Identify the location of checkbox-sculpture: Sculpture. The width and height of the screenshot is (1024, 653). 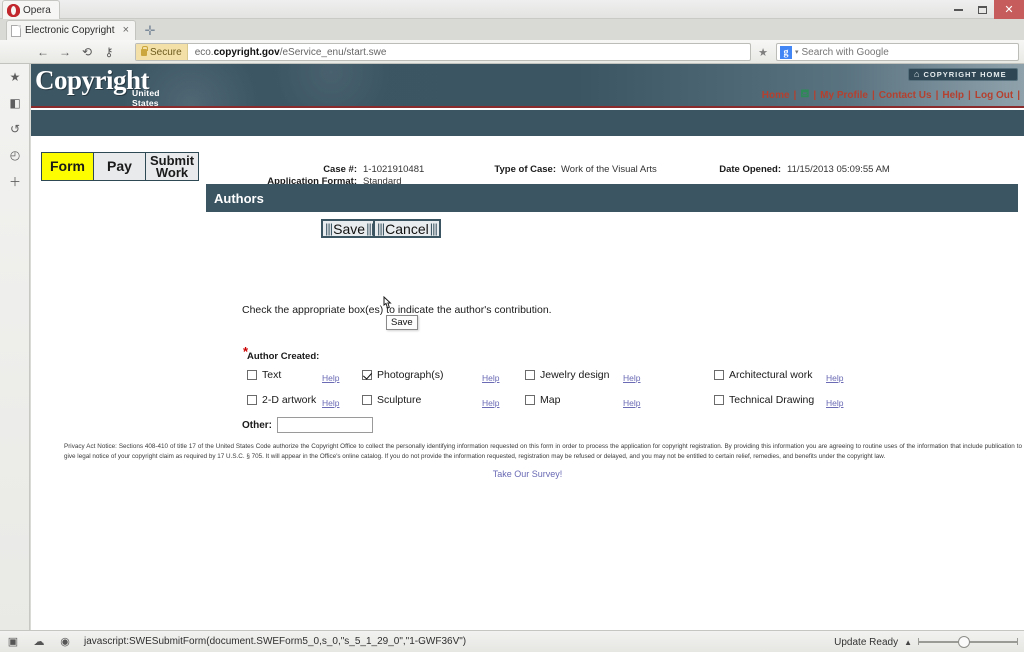
(391, 400).